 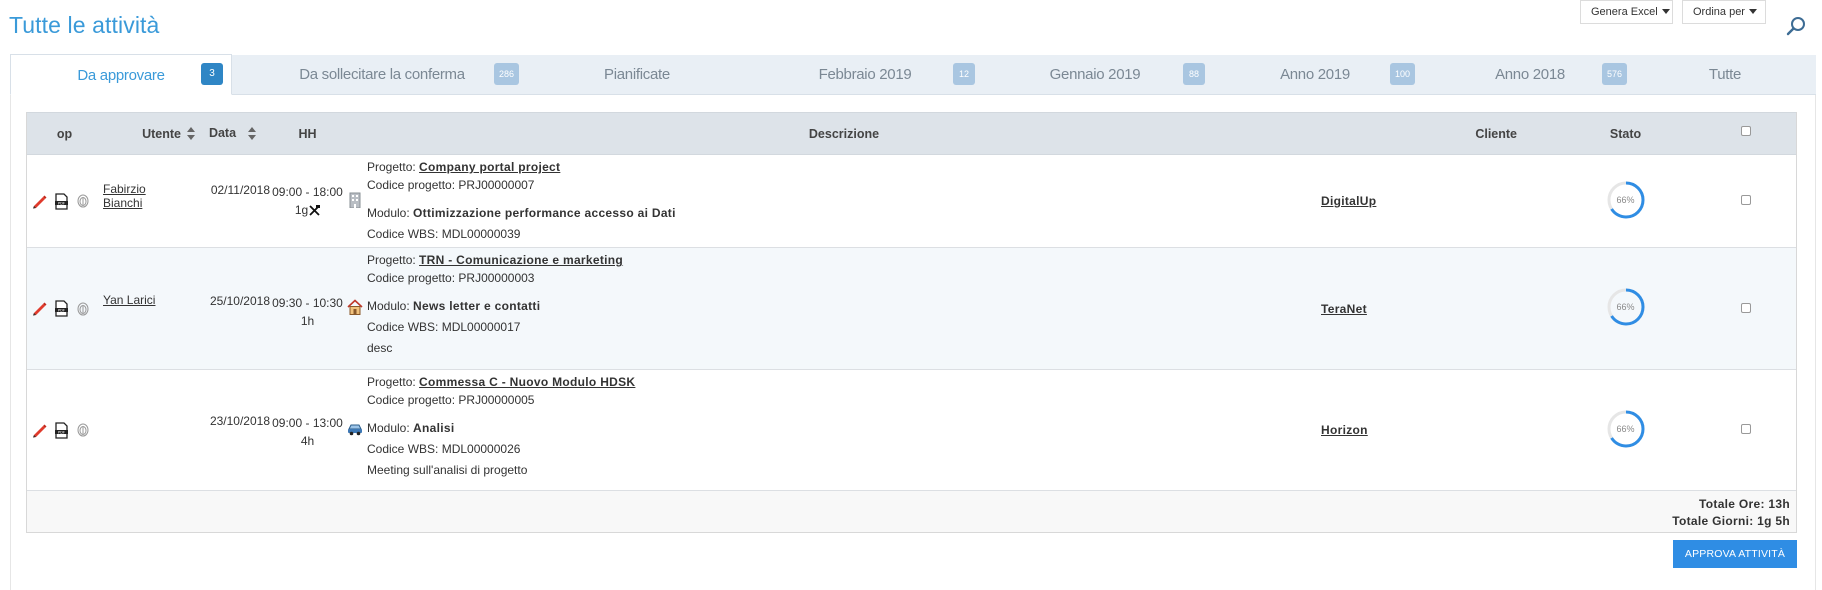 I want to click on tab-febbraio-2019: Febbraio 2019, so click(x=865, y=75).